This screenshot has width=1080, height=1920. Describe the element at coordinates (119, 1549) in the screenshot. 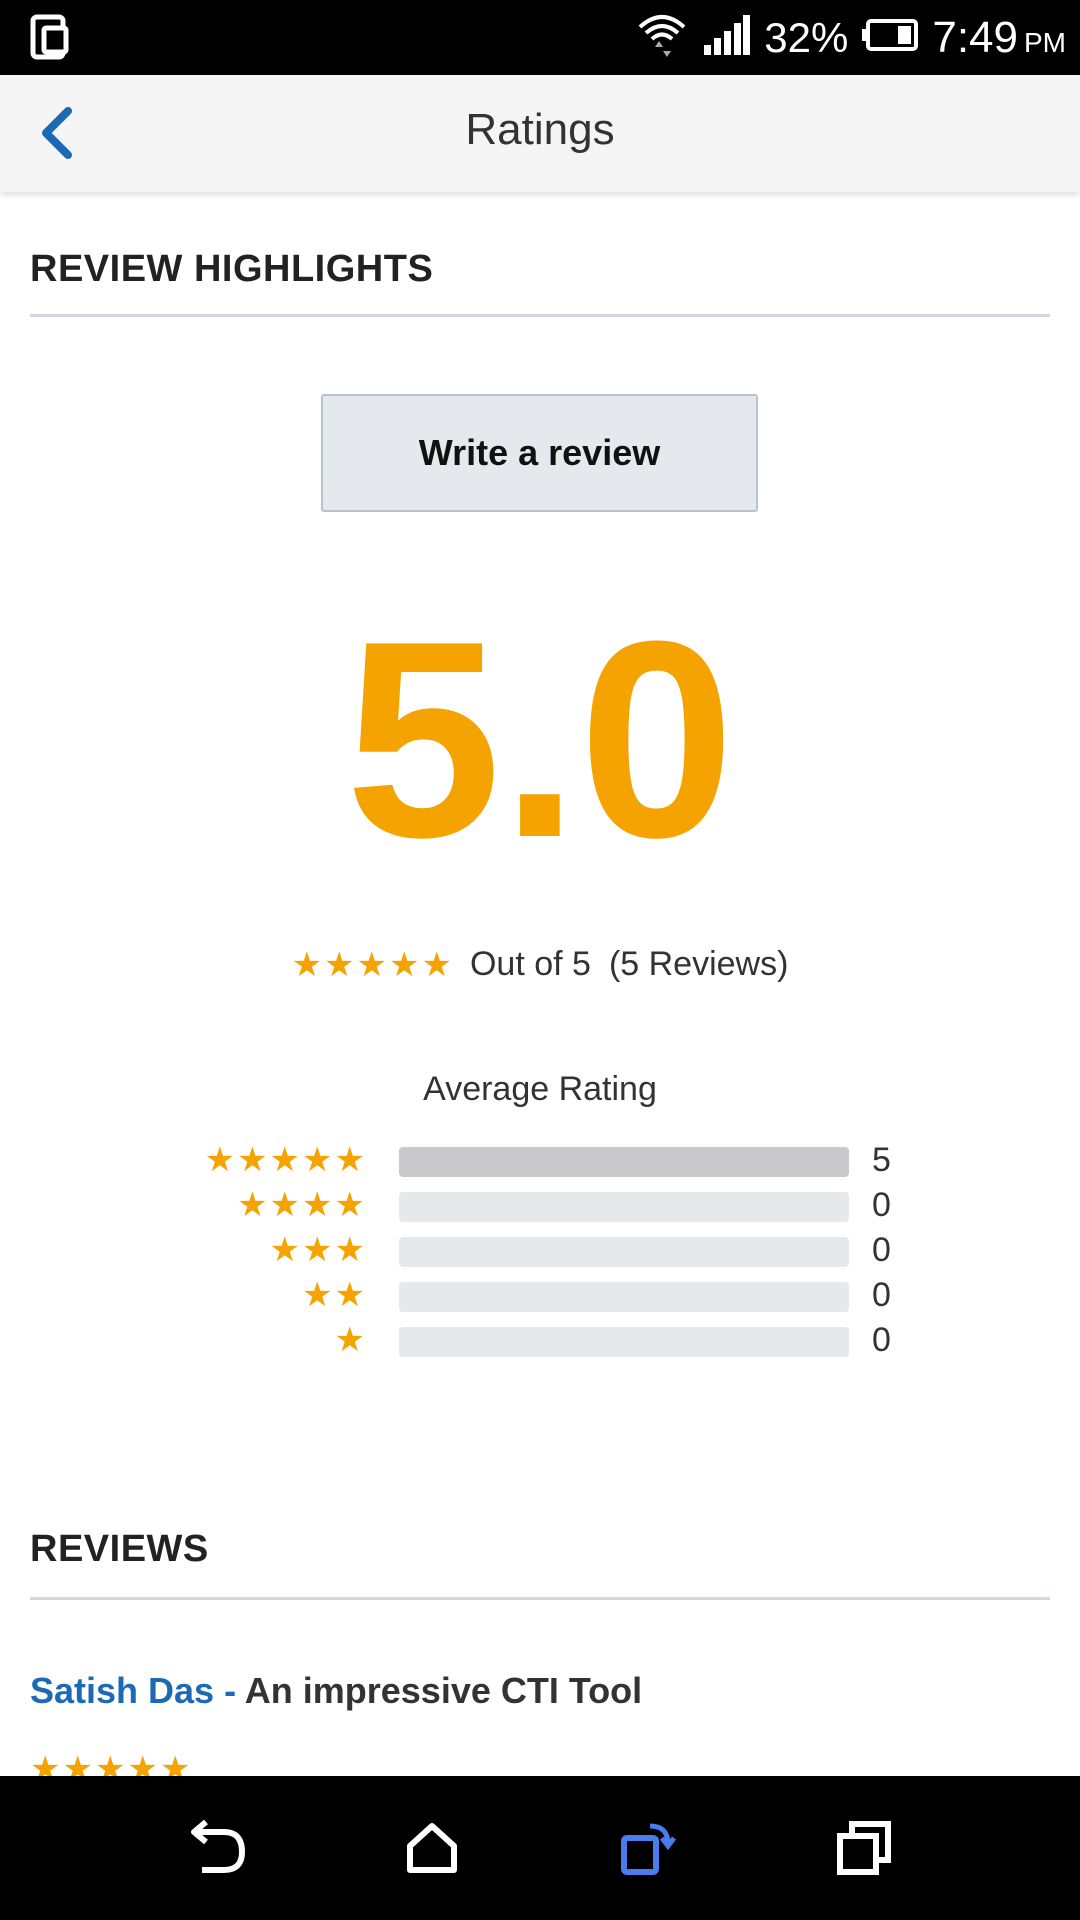

I see `reviews-heading: REVIEWS` at that location.